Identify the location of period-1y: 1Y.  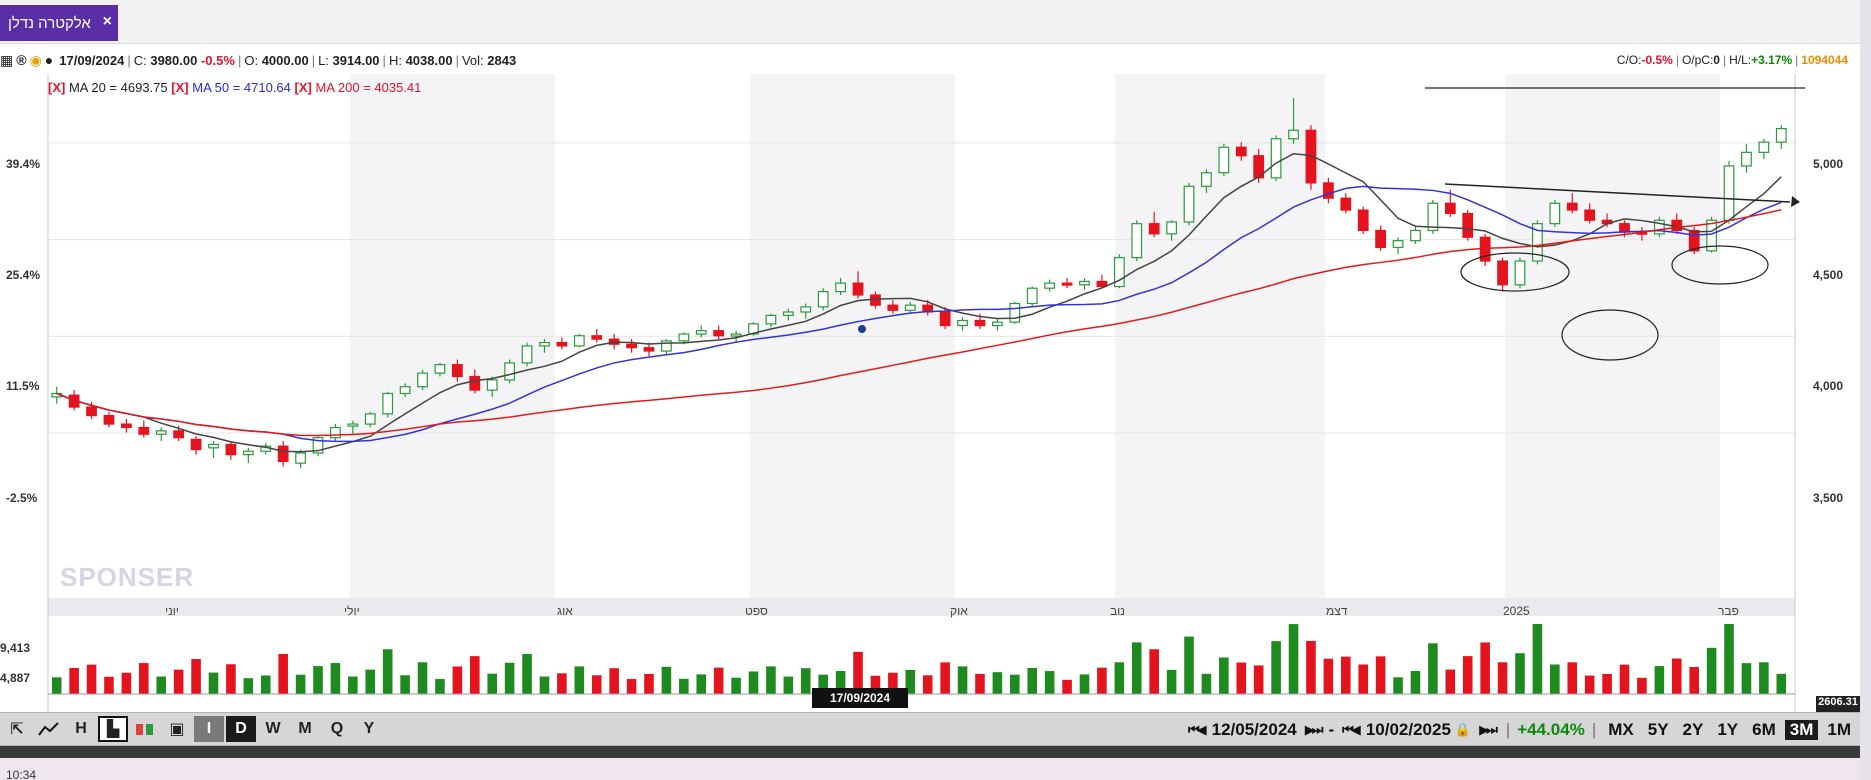
(1727, 730).